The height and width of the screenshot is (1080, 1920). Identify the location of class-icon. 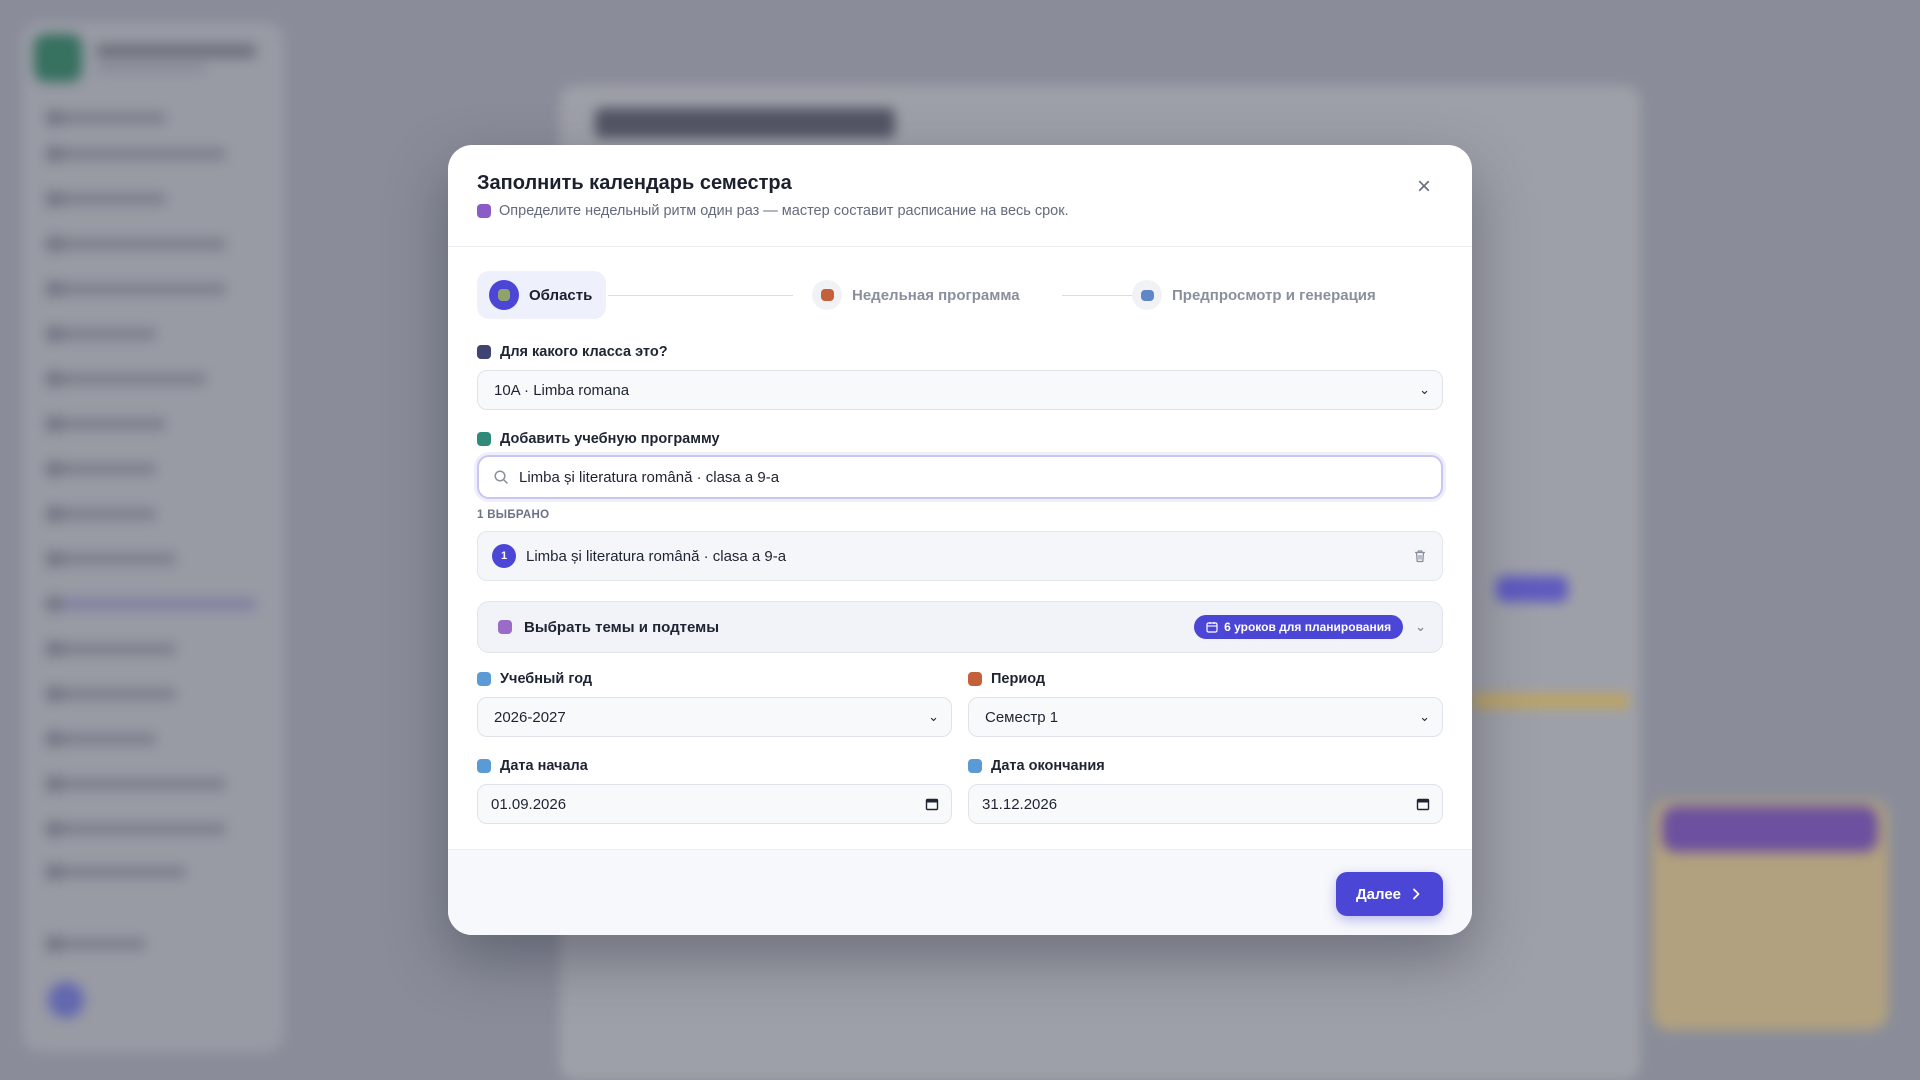
(484, 352).